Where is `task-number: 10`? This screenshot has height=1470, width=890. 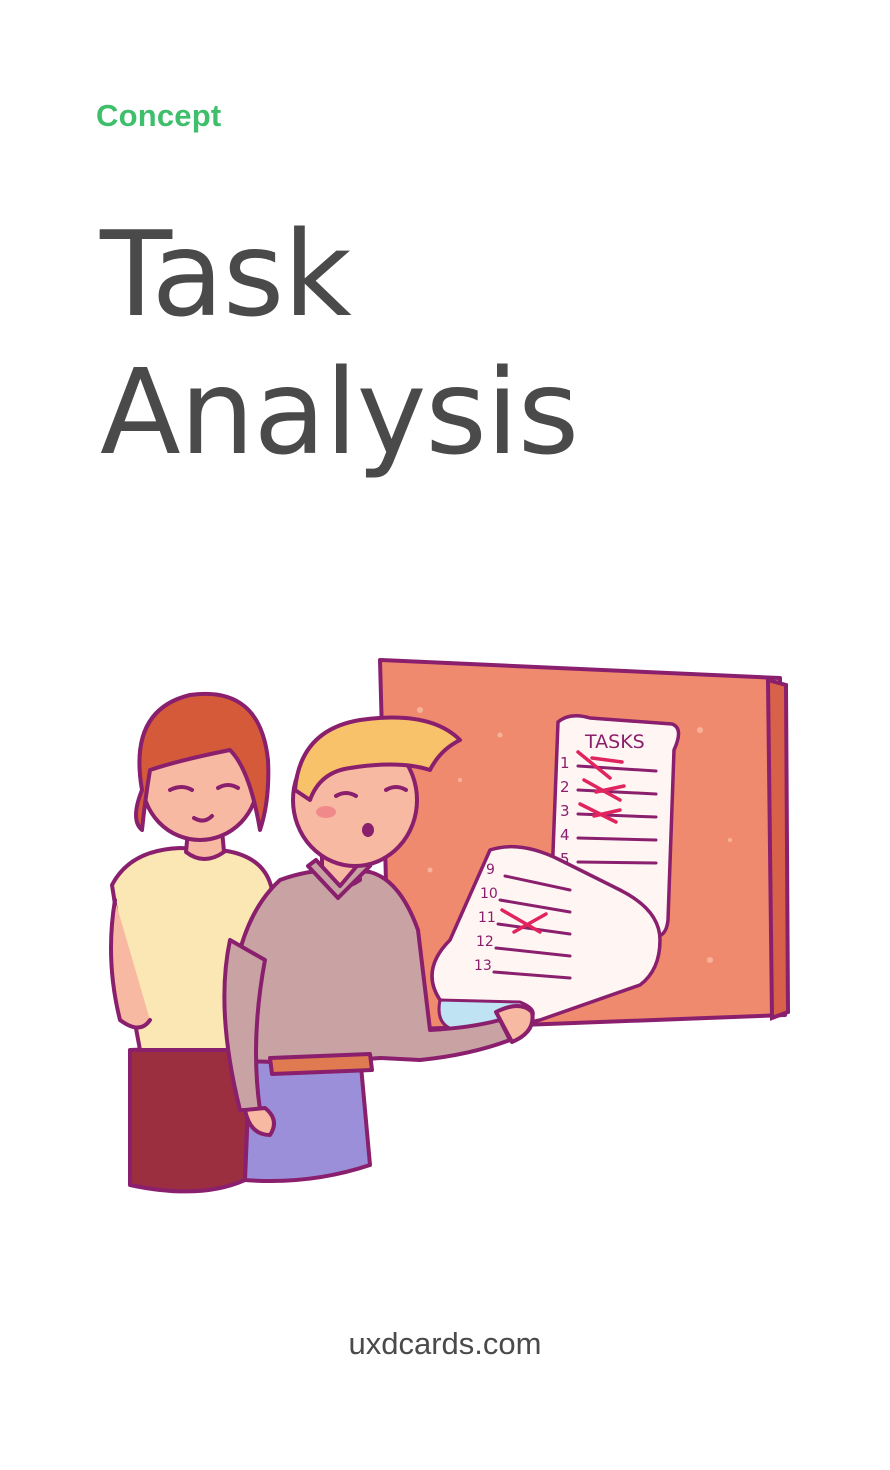 task-number: 10 is located at coordinates (489, 894).